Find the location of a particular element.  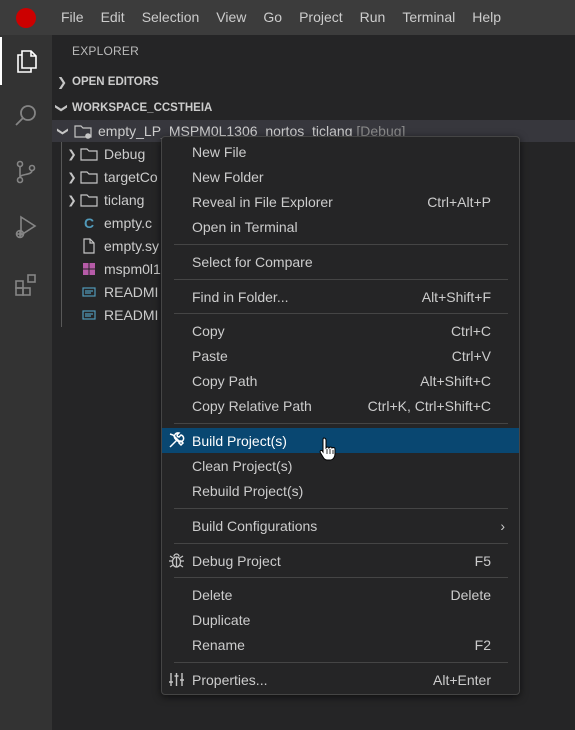

settings-sliders-icon is located at coordinates (176, 679).